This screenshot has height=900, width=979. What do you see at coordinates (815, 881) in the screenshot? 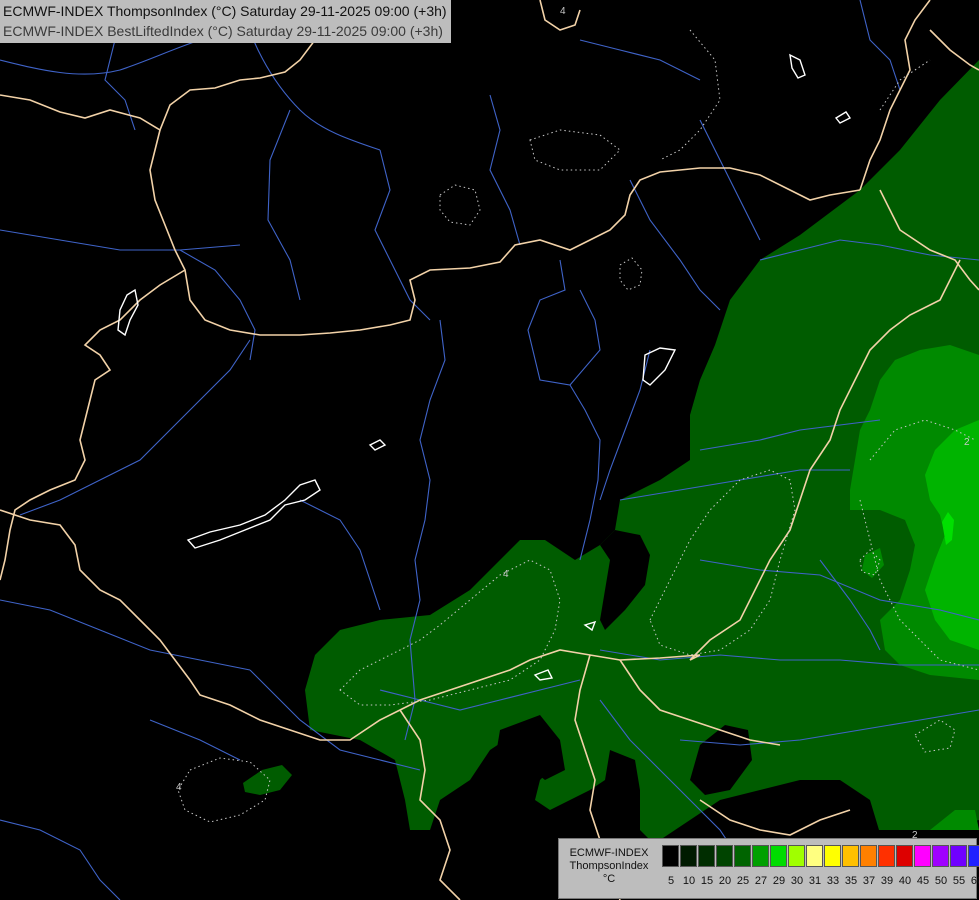
I see `legend-tick: 31` at bounding box center [815, 881].